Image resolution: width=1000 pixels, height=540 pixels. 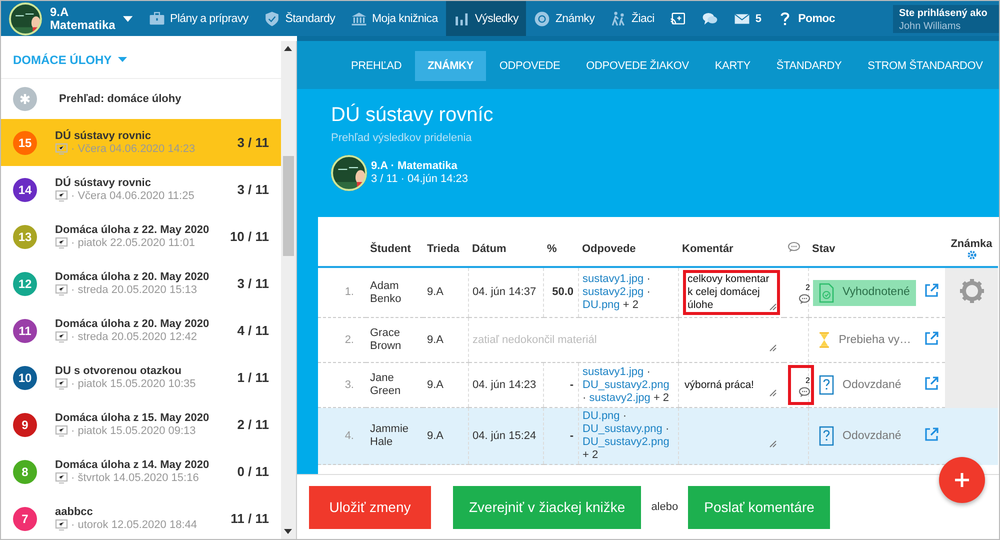 I want to click on column-header: Odpovede, so click(x=609, y=248).